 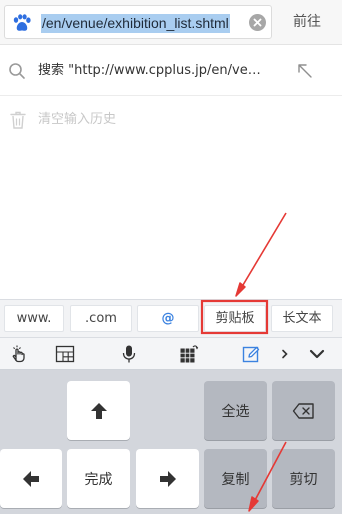 I want to click on done-key: 完成, so click(x=98, y=478).